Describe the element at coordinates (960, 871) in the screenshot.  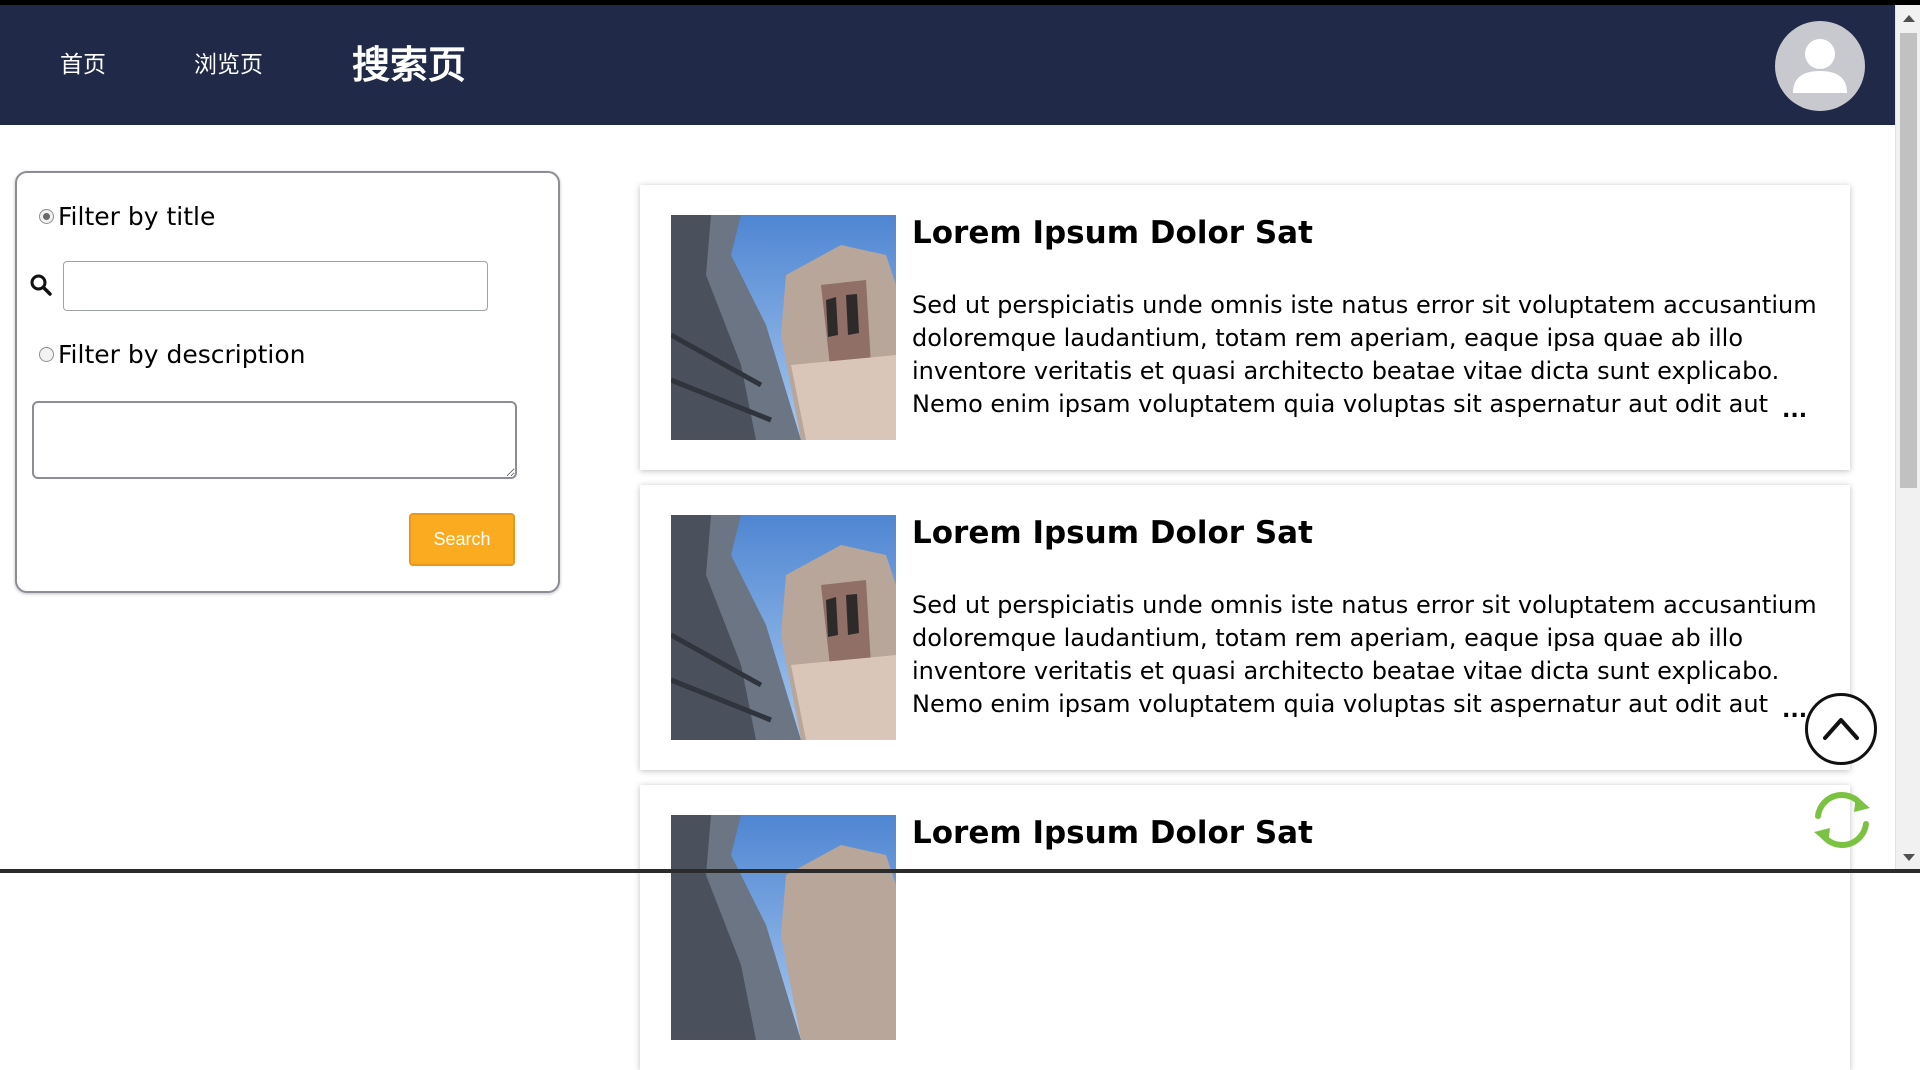
I see `window-bottom-border` at that location.